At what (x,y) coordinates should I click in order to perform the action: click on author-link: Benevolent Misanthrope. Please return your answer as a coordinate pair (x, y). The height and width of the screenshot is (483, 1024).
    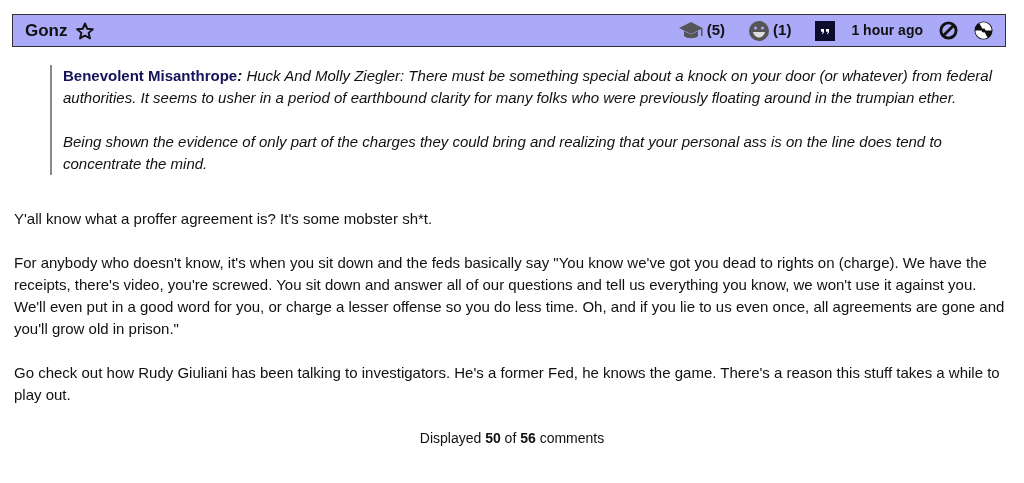
    Looking at the image, I should click on (150, 75).